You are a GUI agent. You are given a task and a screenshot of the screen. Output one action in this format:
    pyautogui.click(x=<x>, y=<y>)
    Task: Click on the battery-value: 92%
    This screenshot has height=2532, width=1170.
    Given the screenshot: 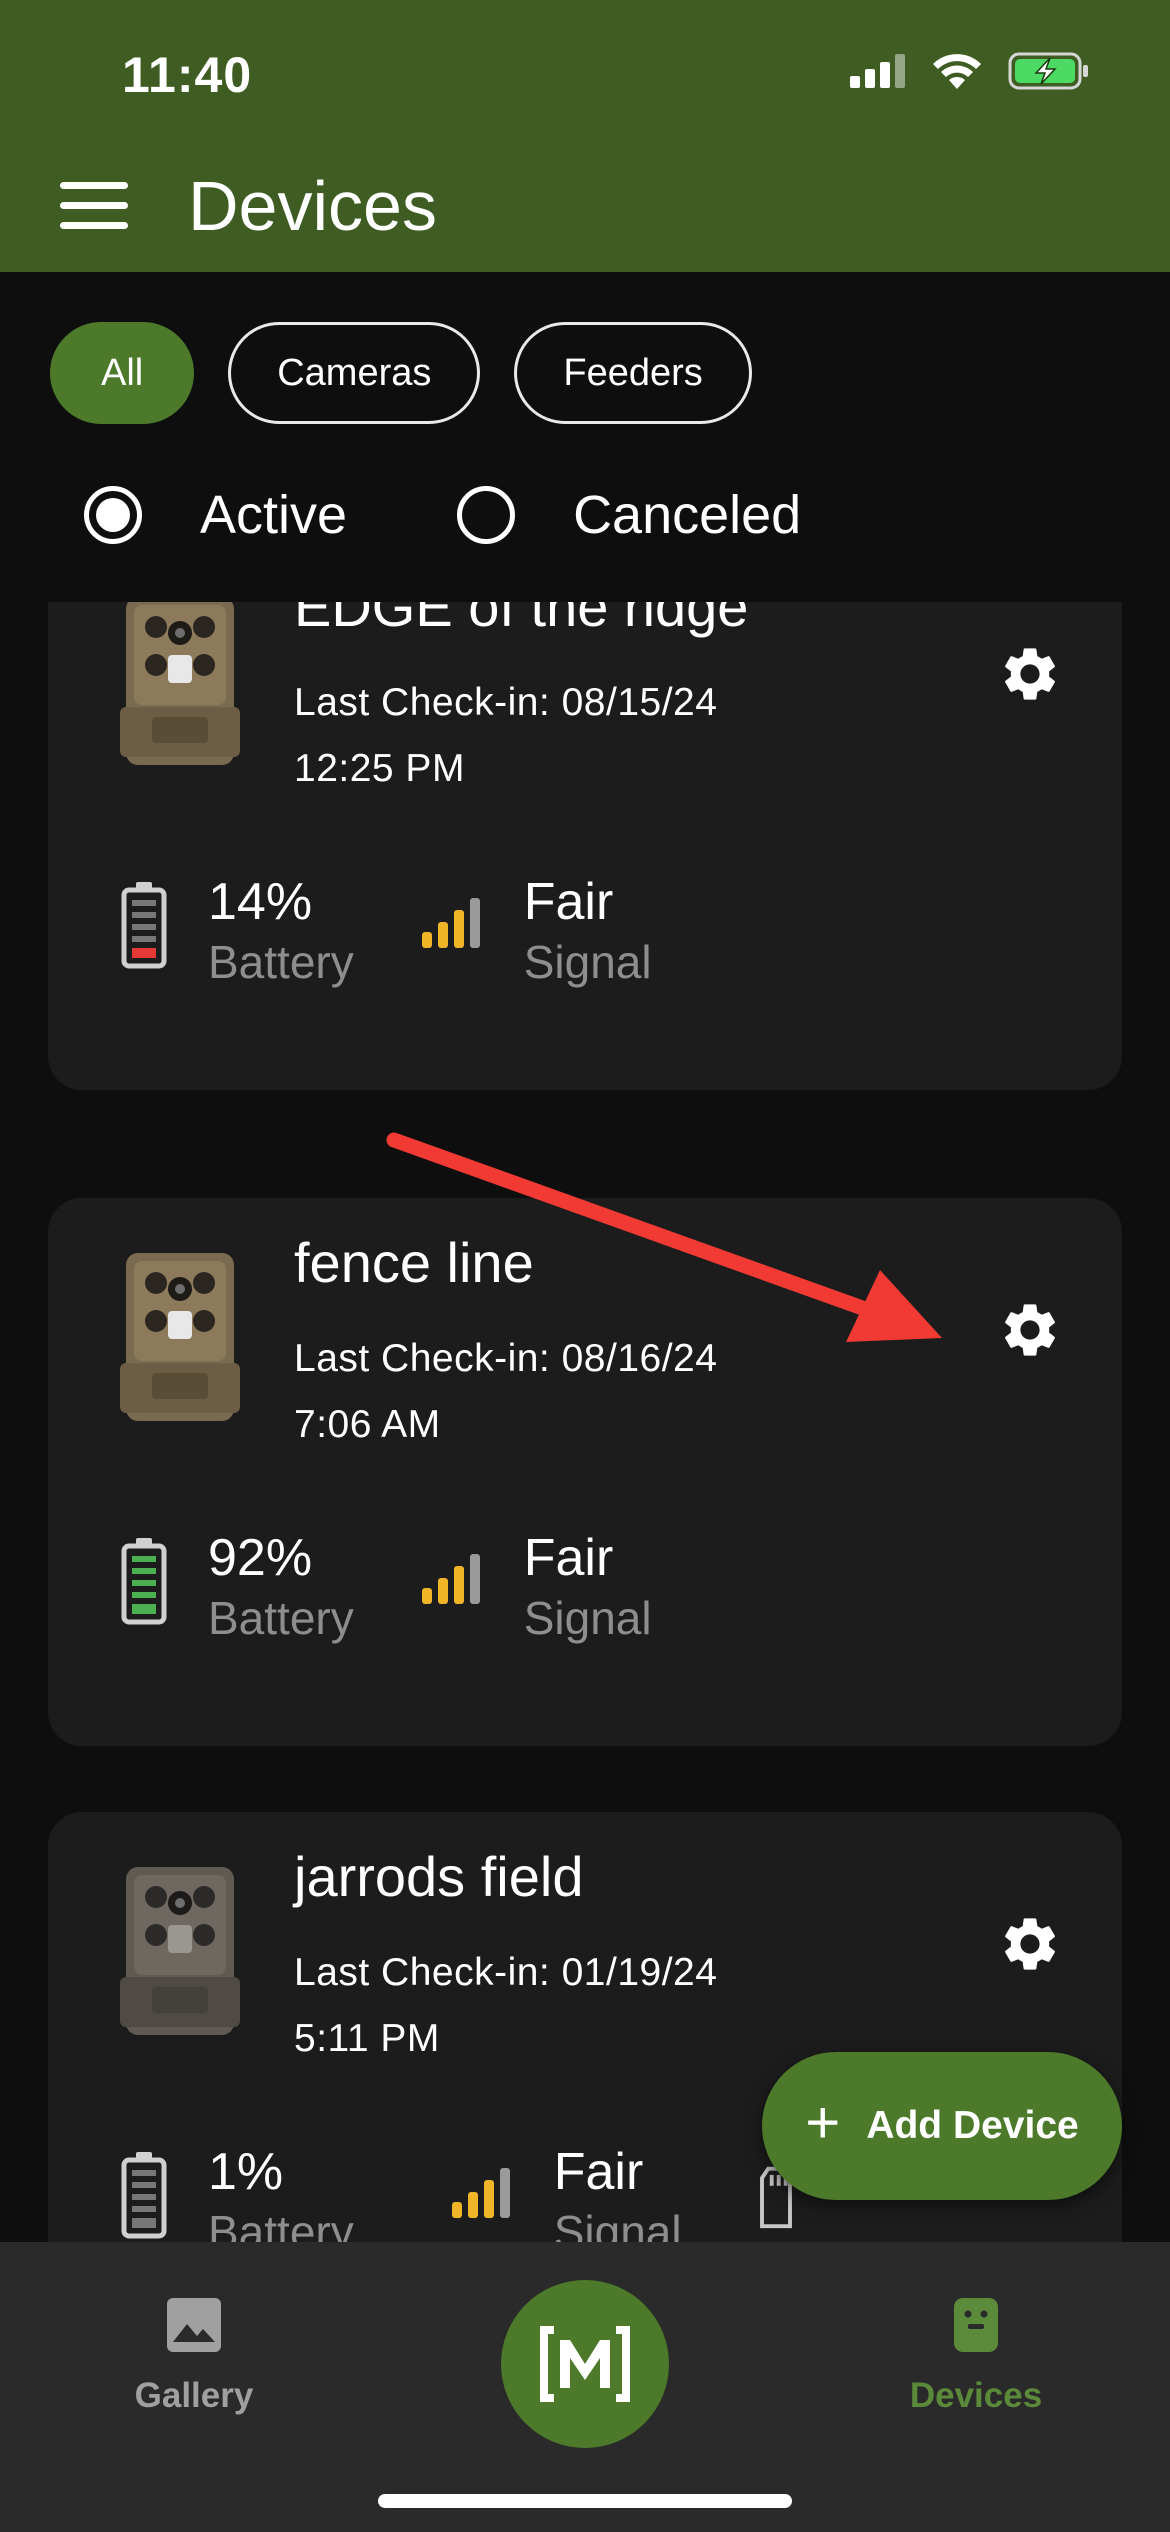 What is the action you would take?
    pyautogui.click(x=260, y=1558)
    